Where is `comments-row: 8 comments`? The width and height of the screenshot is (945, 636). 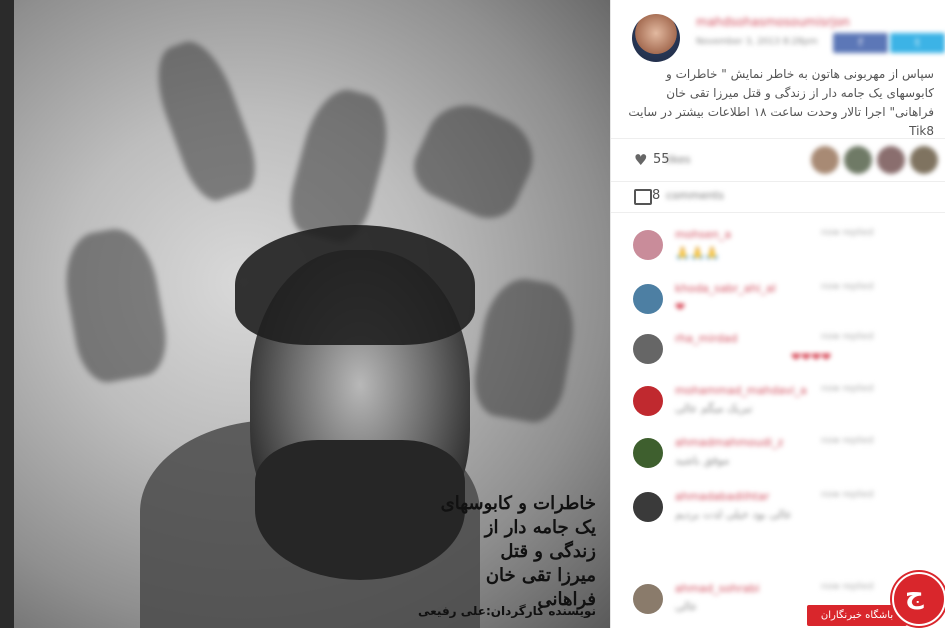 comments-row: 8 comments is located at coordinates (778, 197).